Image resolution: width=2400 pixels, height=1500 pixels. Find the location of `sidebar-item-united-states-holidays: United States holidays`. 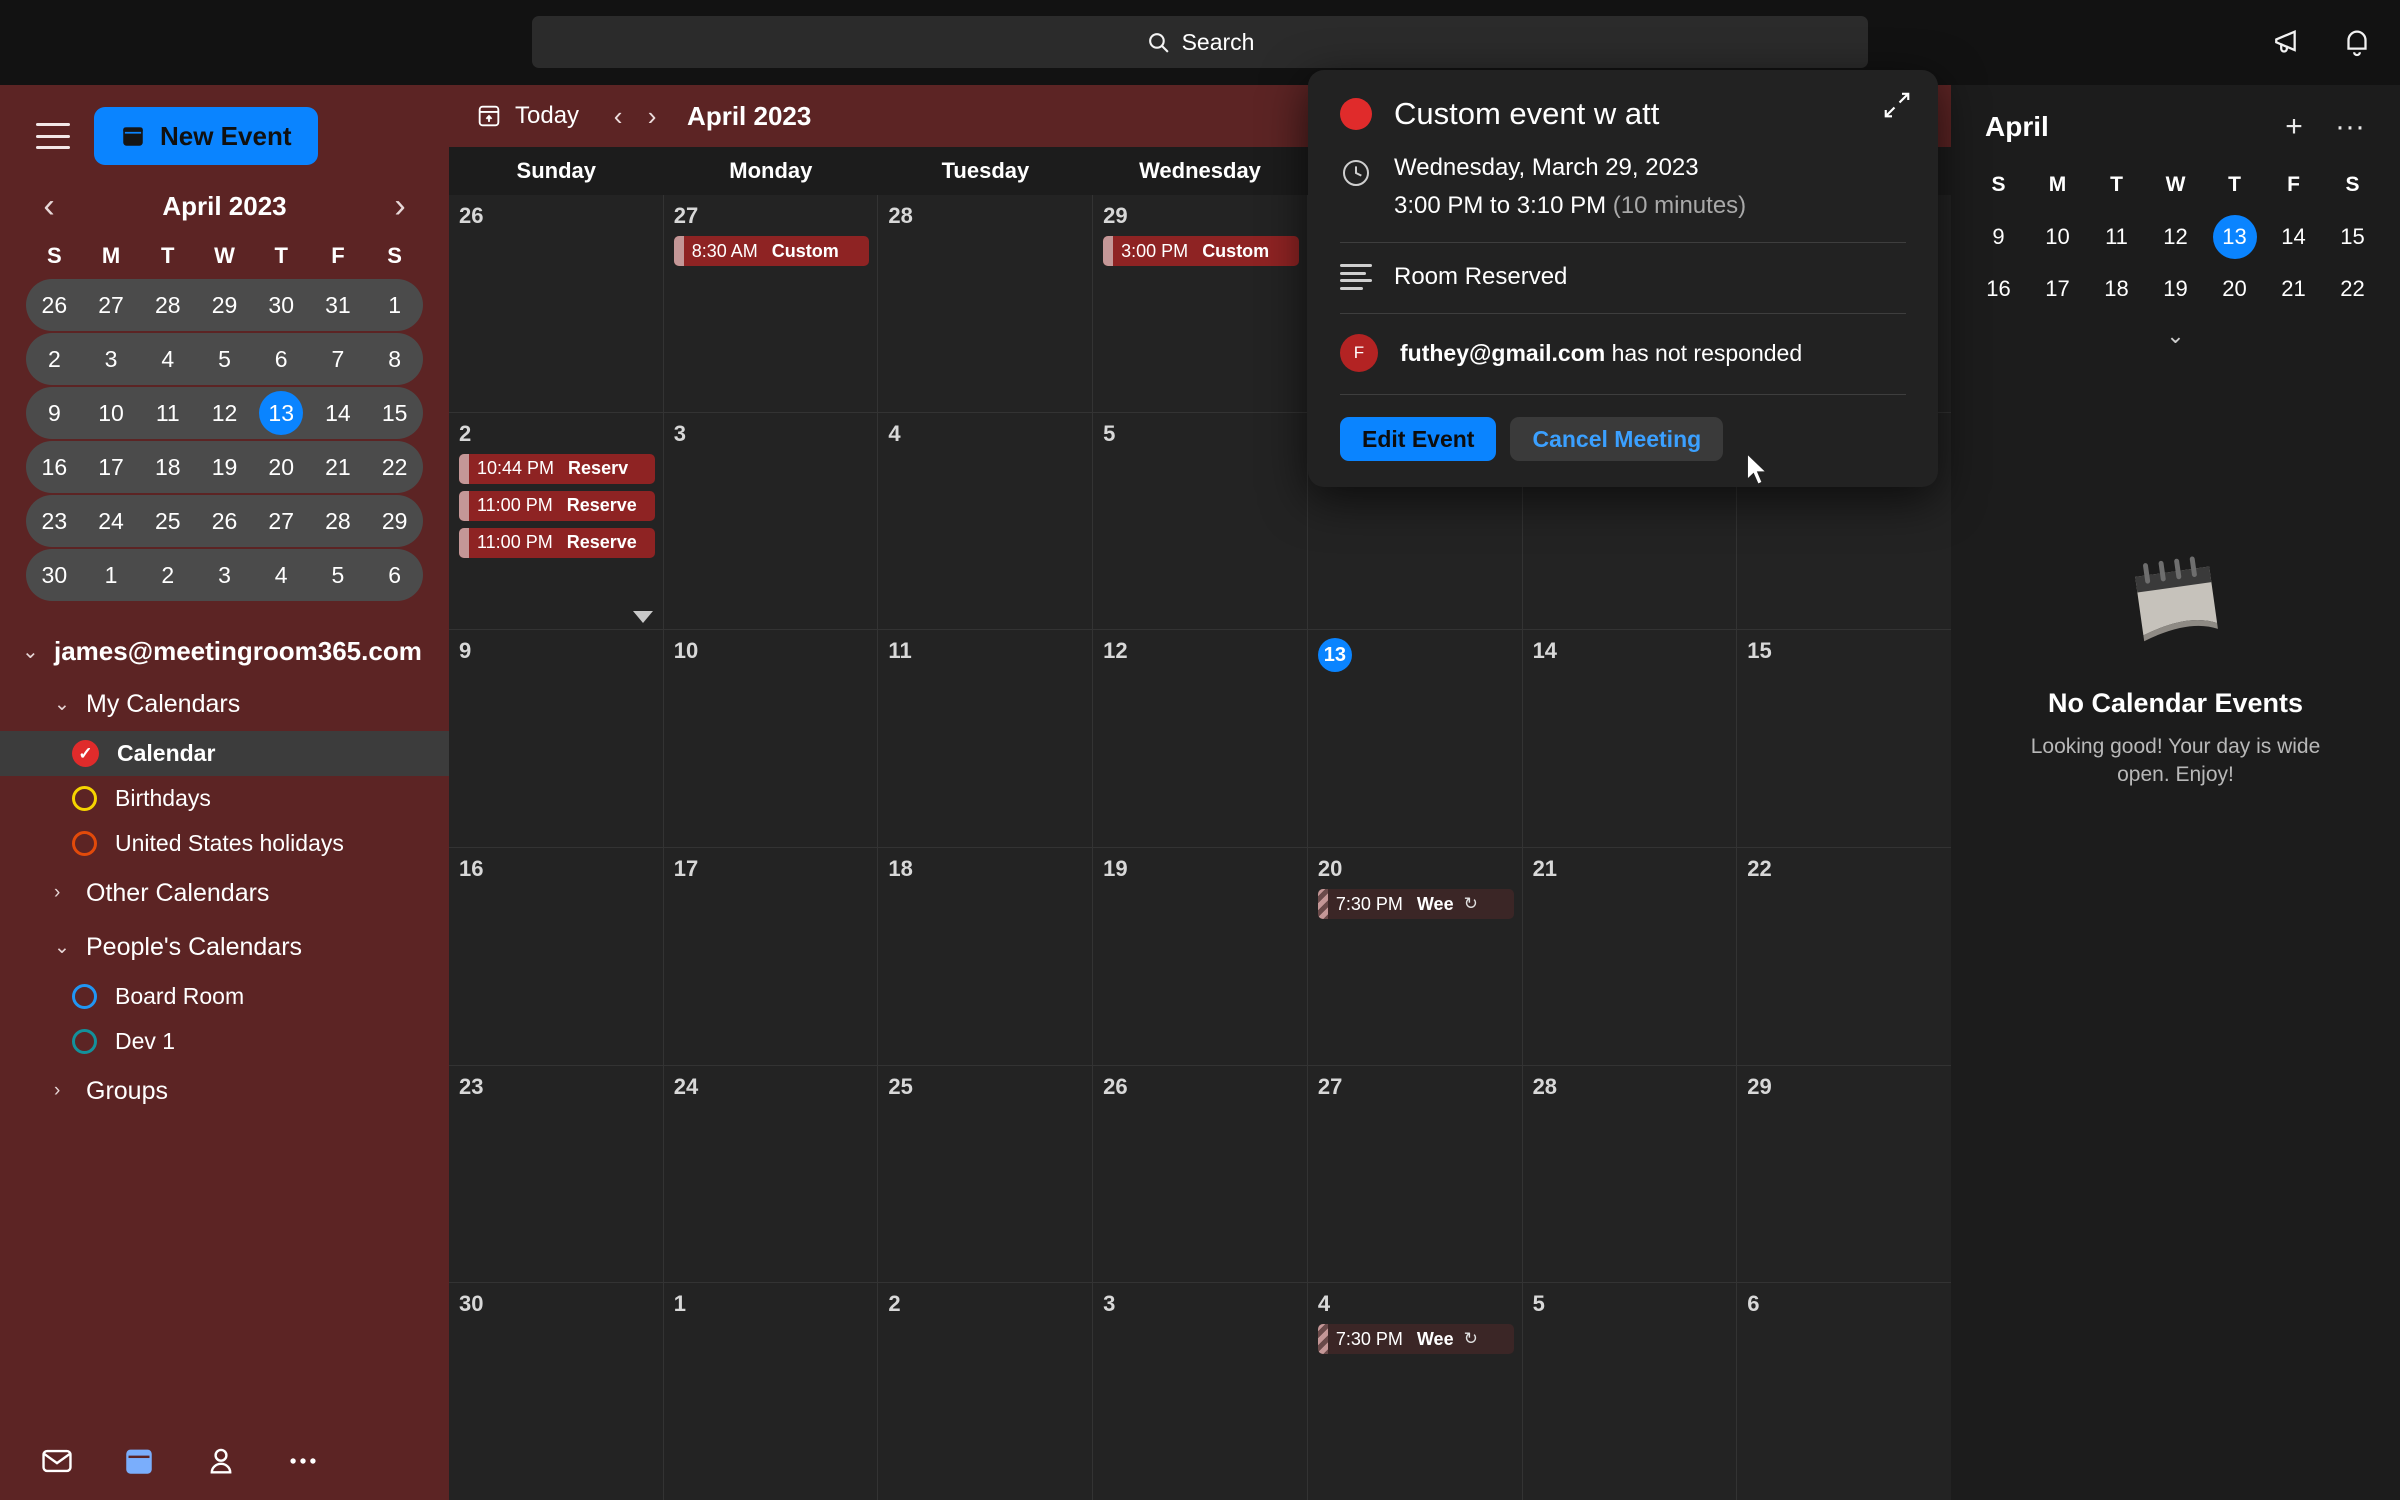

sidebar-item-united-states-holidays: United States holidays is located at coordinates (224, 843).